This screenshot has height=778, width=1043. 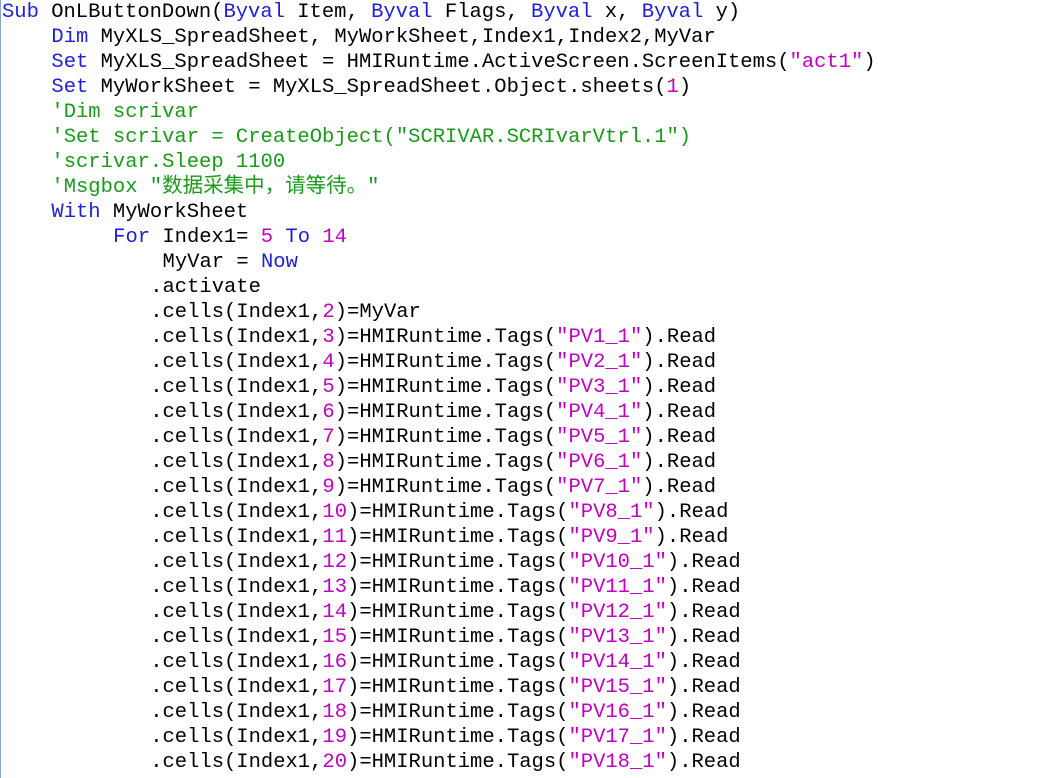 I want to click on string-token: "PV1_1", so click(x=599, y=337).